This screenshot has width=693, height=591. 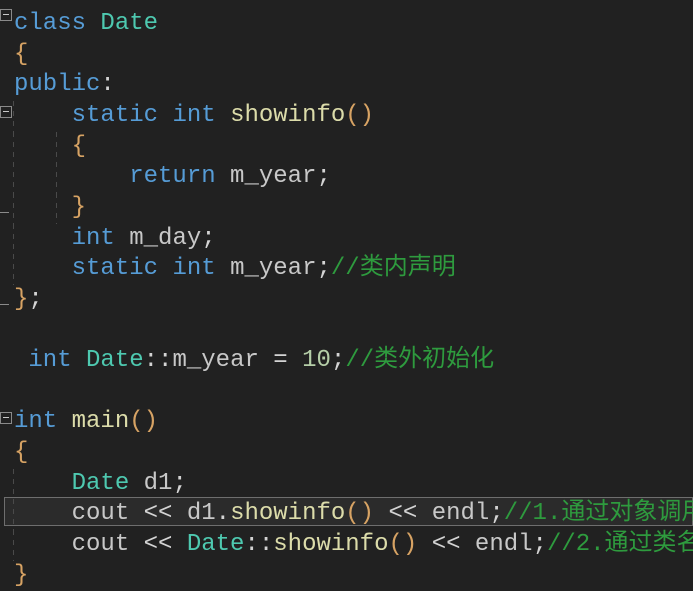 What do you see at coordinates (393, 268) in the screenshot?
I see `code-token: //类内声明` at bounding box center [393, 268].